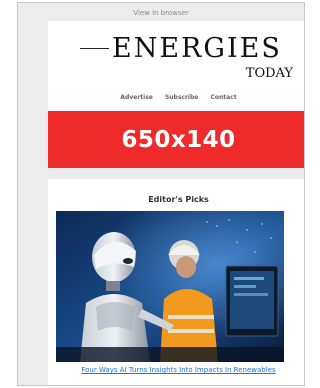  Describe the element at coordinates (94, 48) in the screenshot. I see `logo-dash` at that location.